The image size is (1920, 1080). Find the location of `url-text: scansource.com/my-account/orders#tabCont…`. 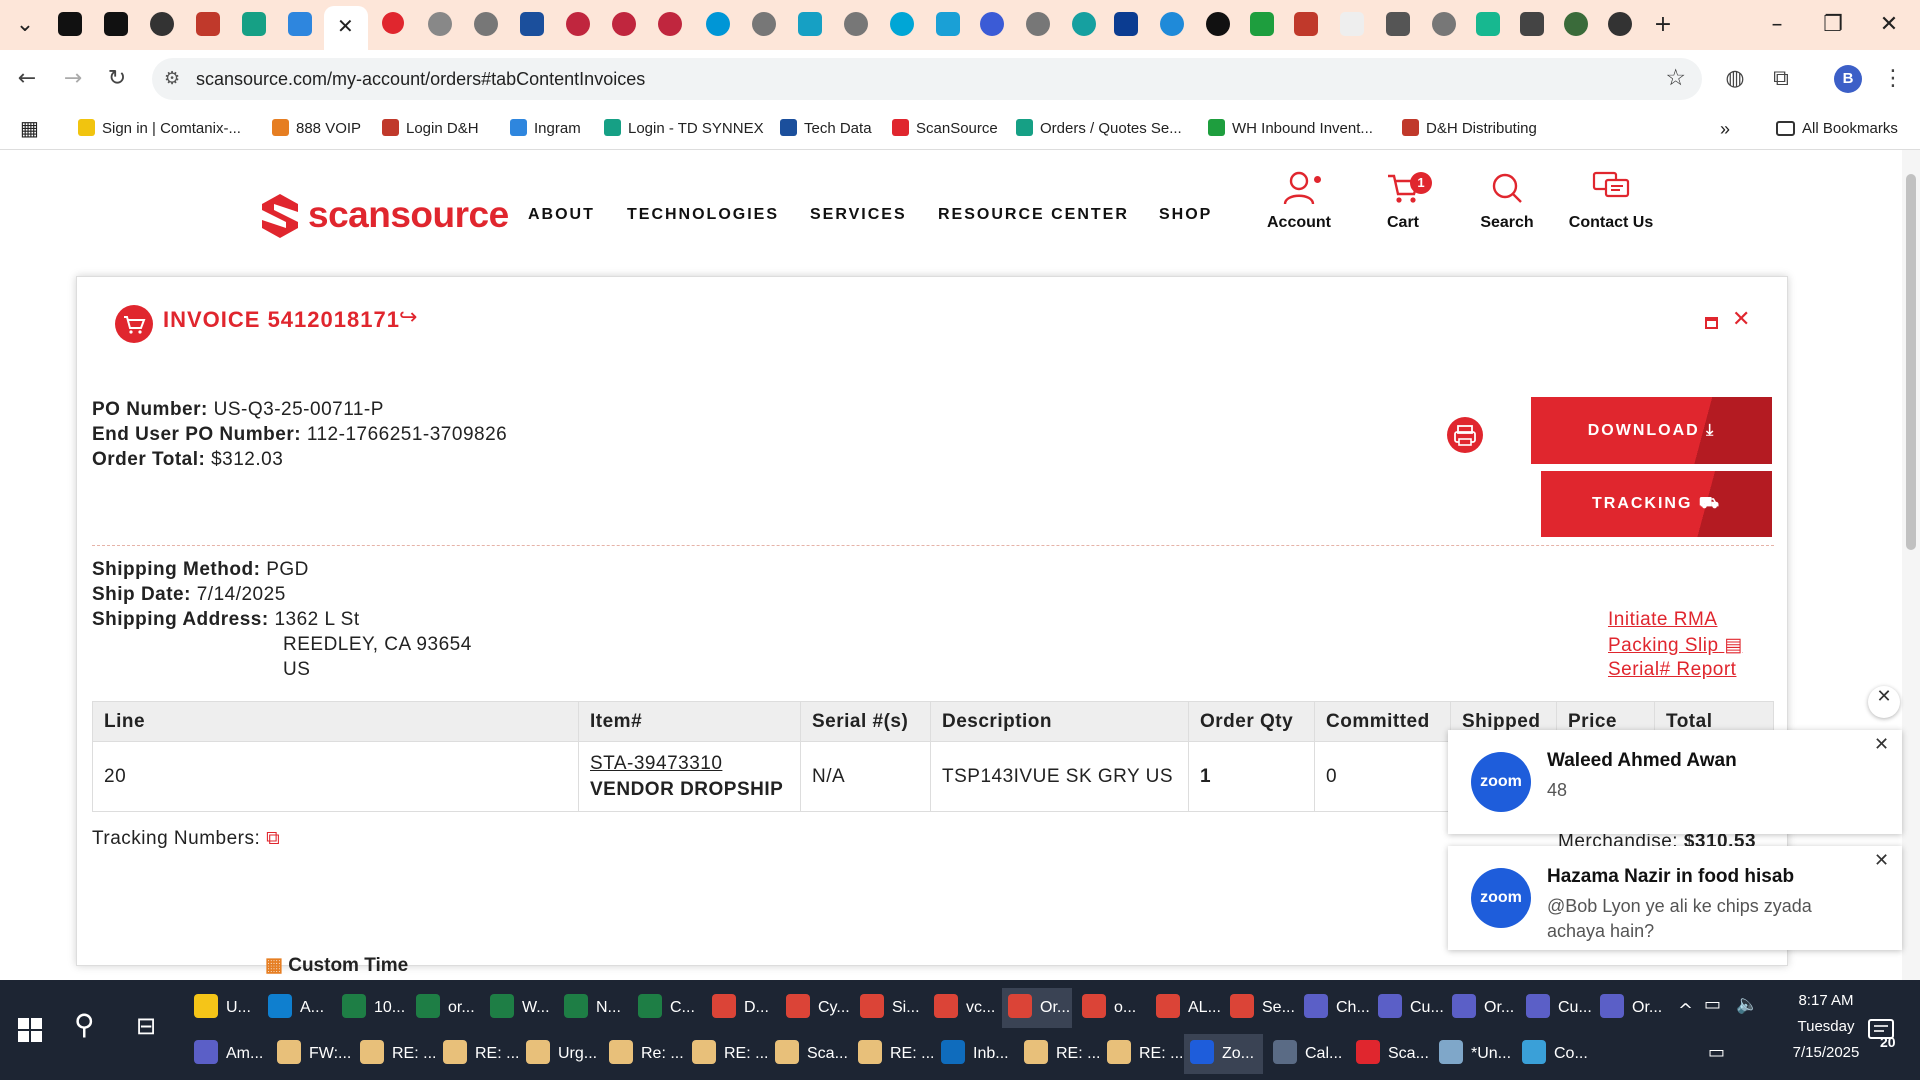

url-text: scansource.com/my-account/orders#tabCont… is located at coordinates (420, 79).